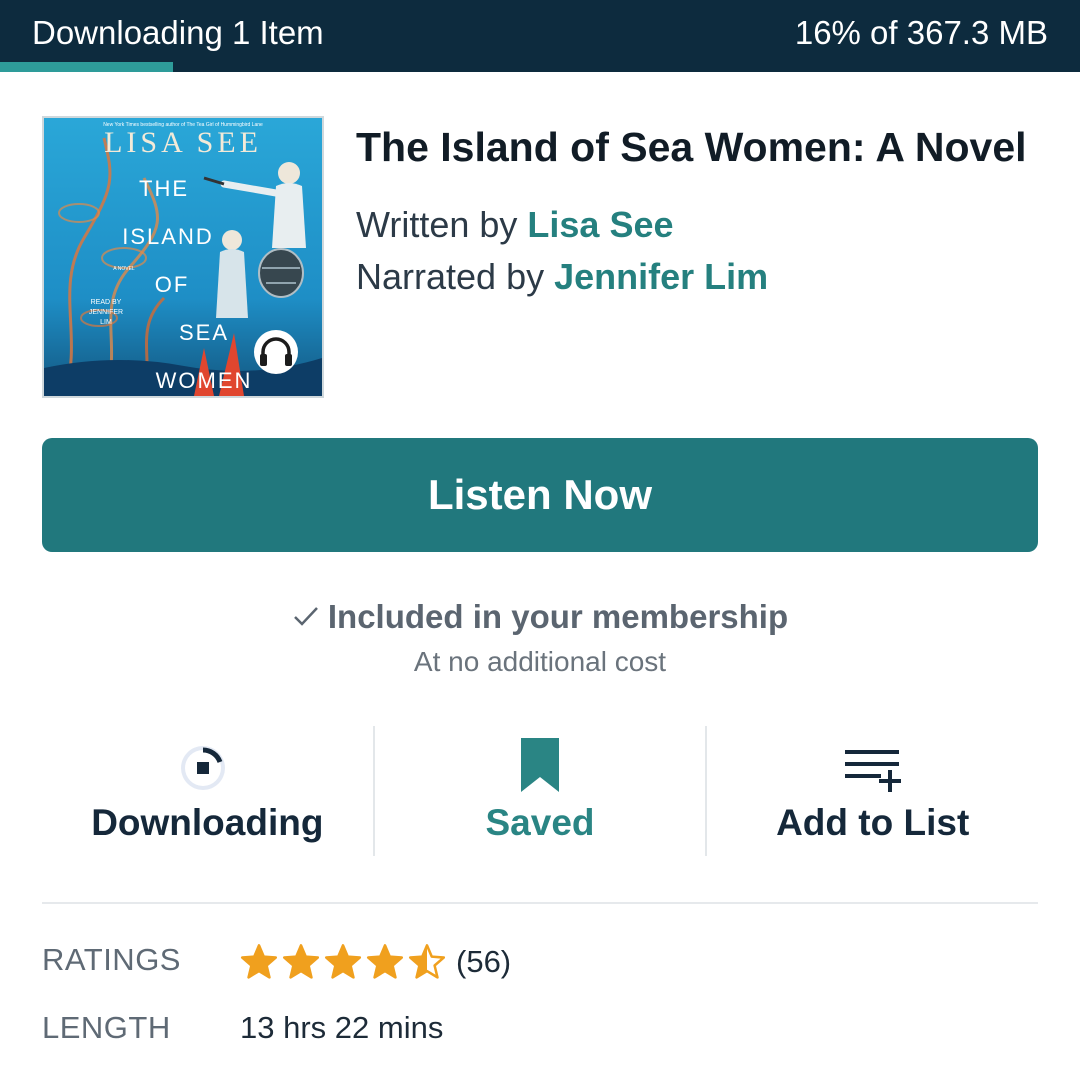  I want to click on author-credit: Written by Lisa See, so click(515, 225).